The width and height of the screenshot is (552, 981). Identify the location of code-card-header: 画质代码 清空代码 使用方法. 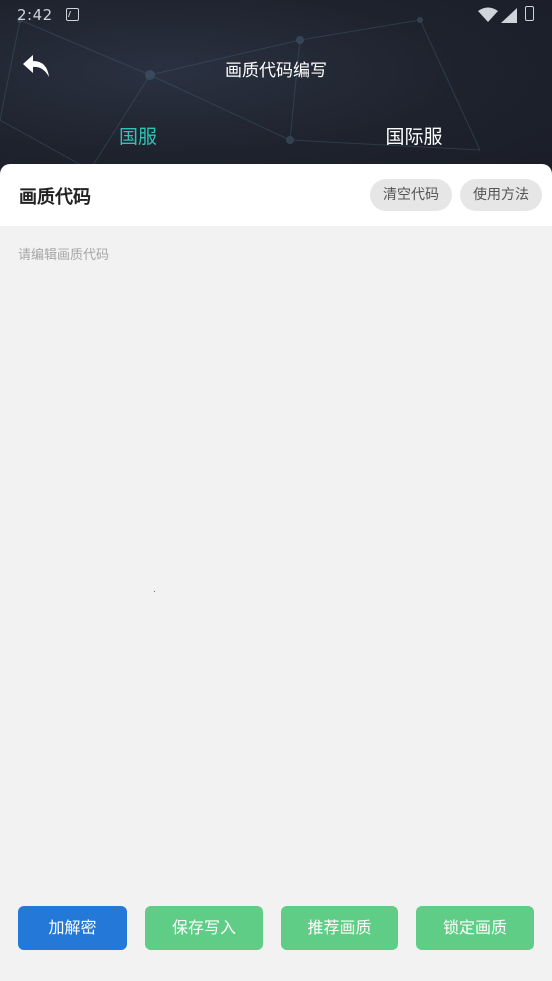
(276, 195).